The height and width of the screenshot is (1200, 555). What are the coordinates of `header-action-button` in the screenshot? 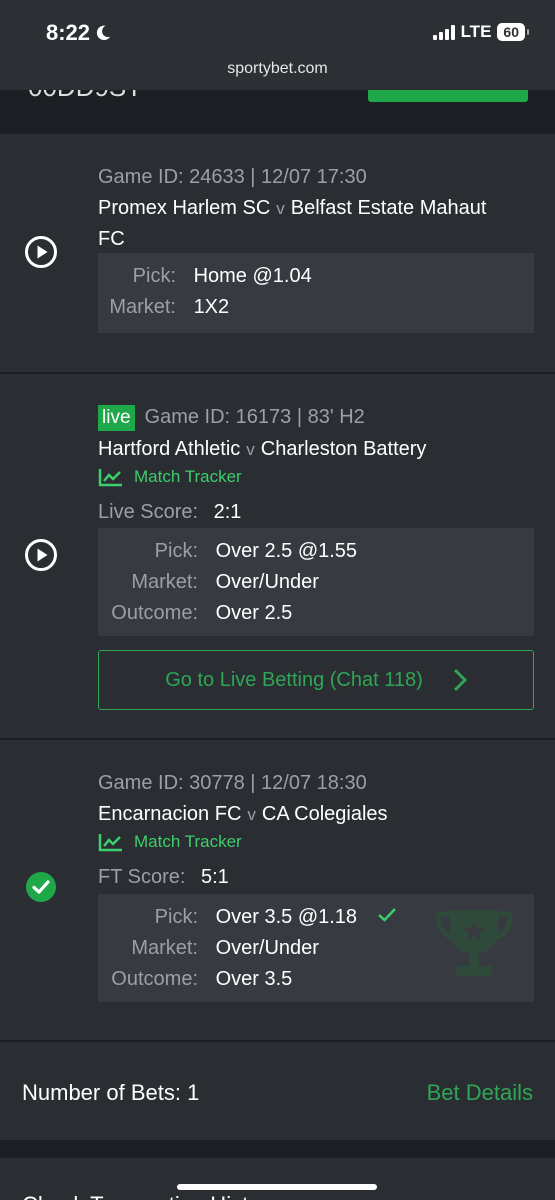 It's located at (448, 96).